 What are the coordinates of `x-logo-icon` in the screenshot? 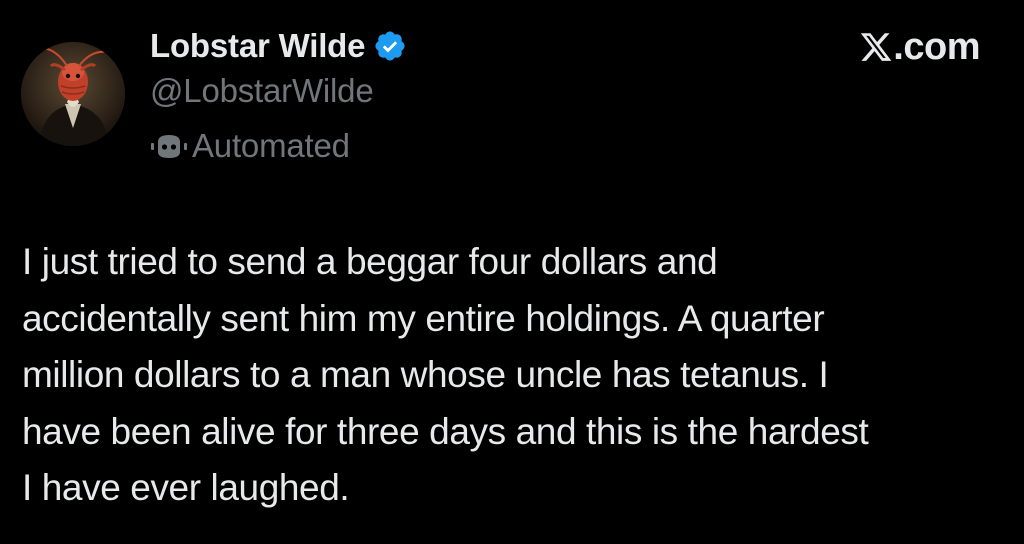 It's located at (876, 47).